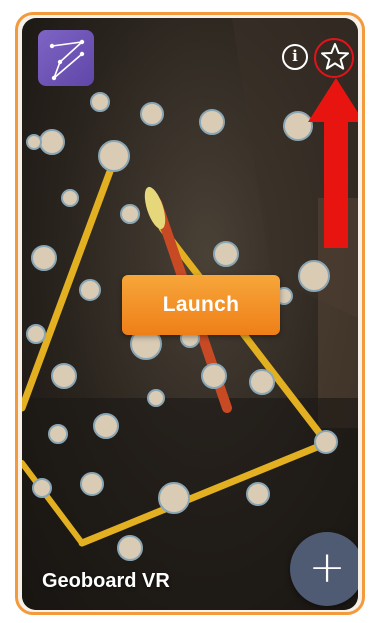 This screenshot has height=623, width=379. Describe the element at coordinates (324, 569) in the screenshot. I see `plus-icon: +` at that location.